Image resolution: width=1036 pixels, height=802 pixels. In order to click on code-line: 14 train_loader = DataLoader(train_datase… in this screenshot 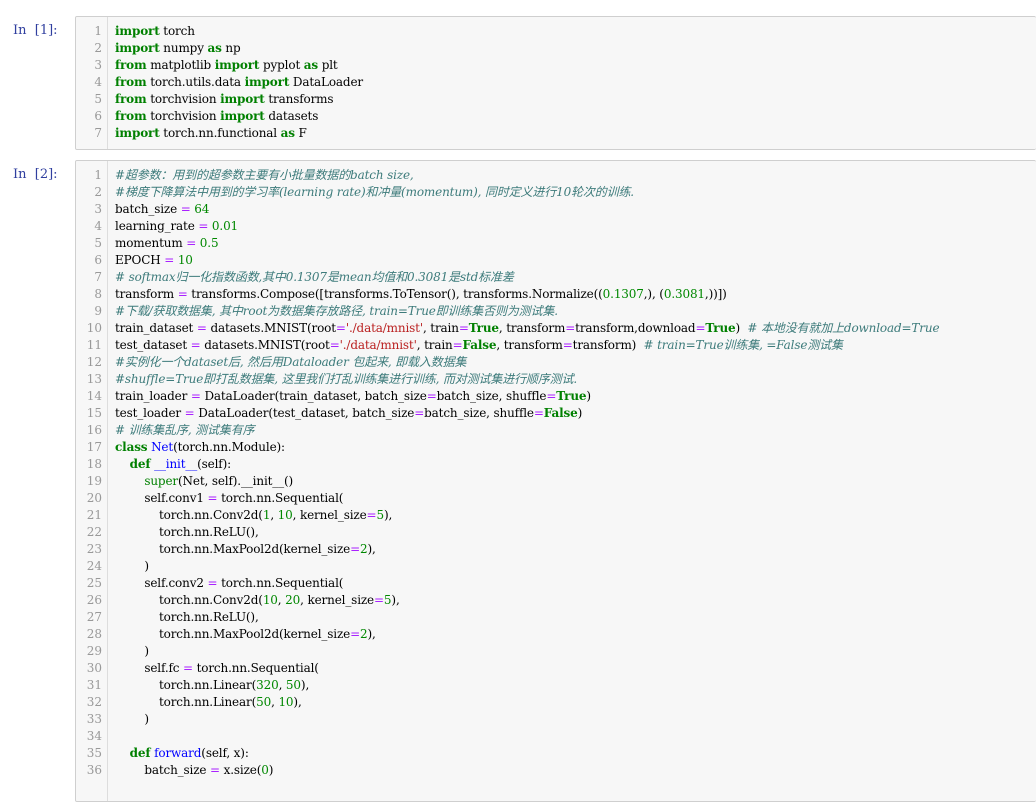, I will do `click(556, 396)`.